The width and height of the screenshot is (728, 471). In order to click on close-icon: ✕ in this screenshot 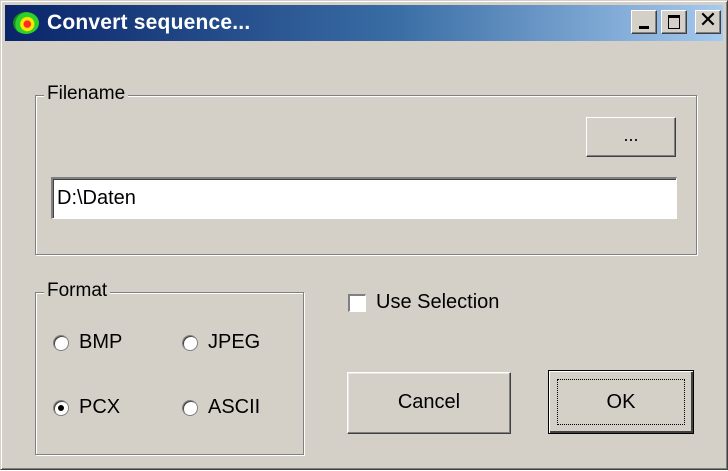, I will do `click(708, 20)`.